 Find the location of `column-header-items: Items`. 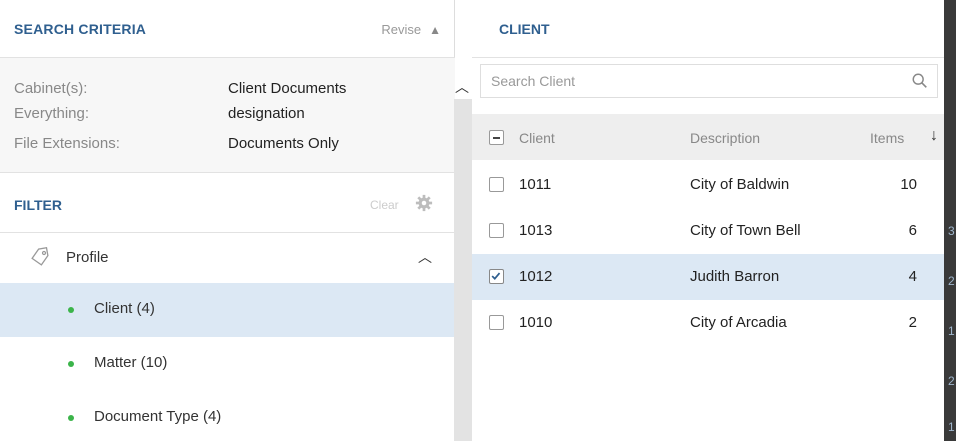

column-header-items: Items is located at coordinates (887, 138).